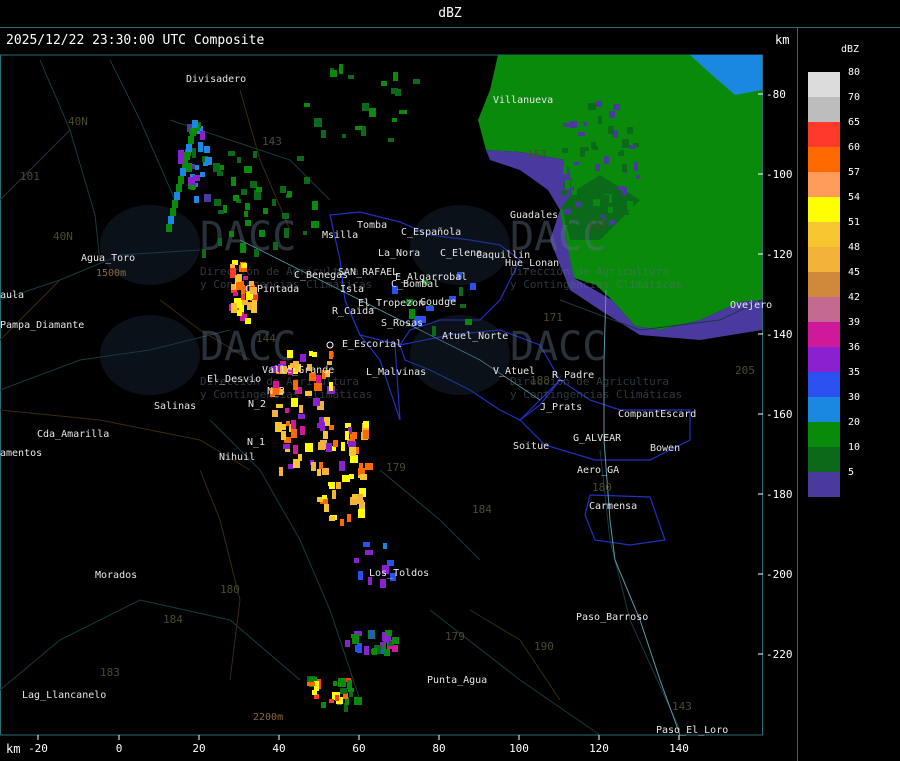  What do you see at coordinates (399, 573) in the screenshot?
I see `place-label-los_toldos: Los_Toldos` at bounding box center [399, 573].